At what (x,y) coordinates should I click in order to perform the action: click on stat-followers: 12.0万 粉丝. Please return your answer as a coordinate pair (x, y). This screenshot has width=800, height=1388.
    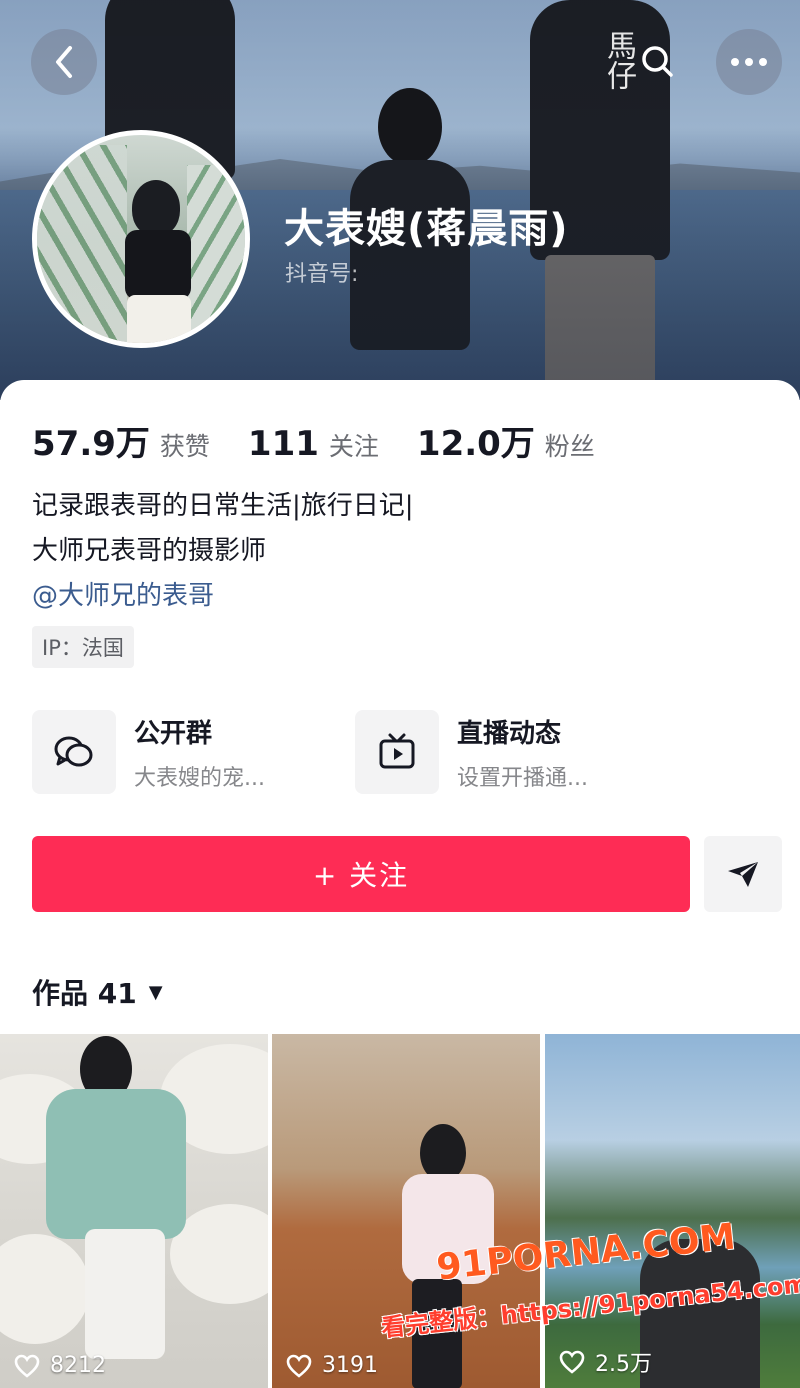
    Looking at the image, I should click on (506, 440).